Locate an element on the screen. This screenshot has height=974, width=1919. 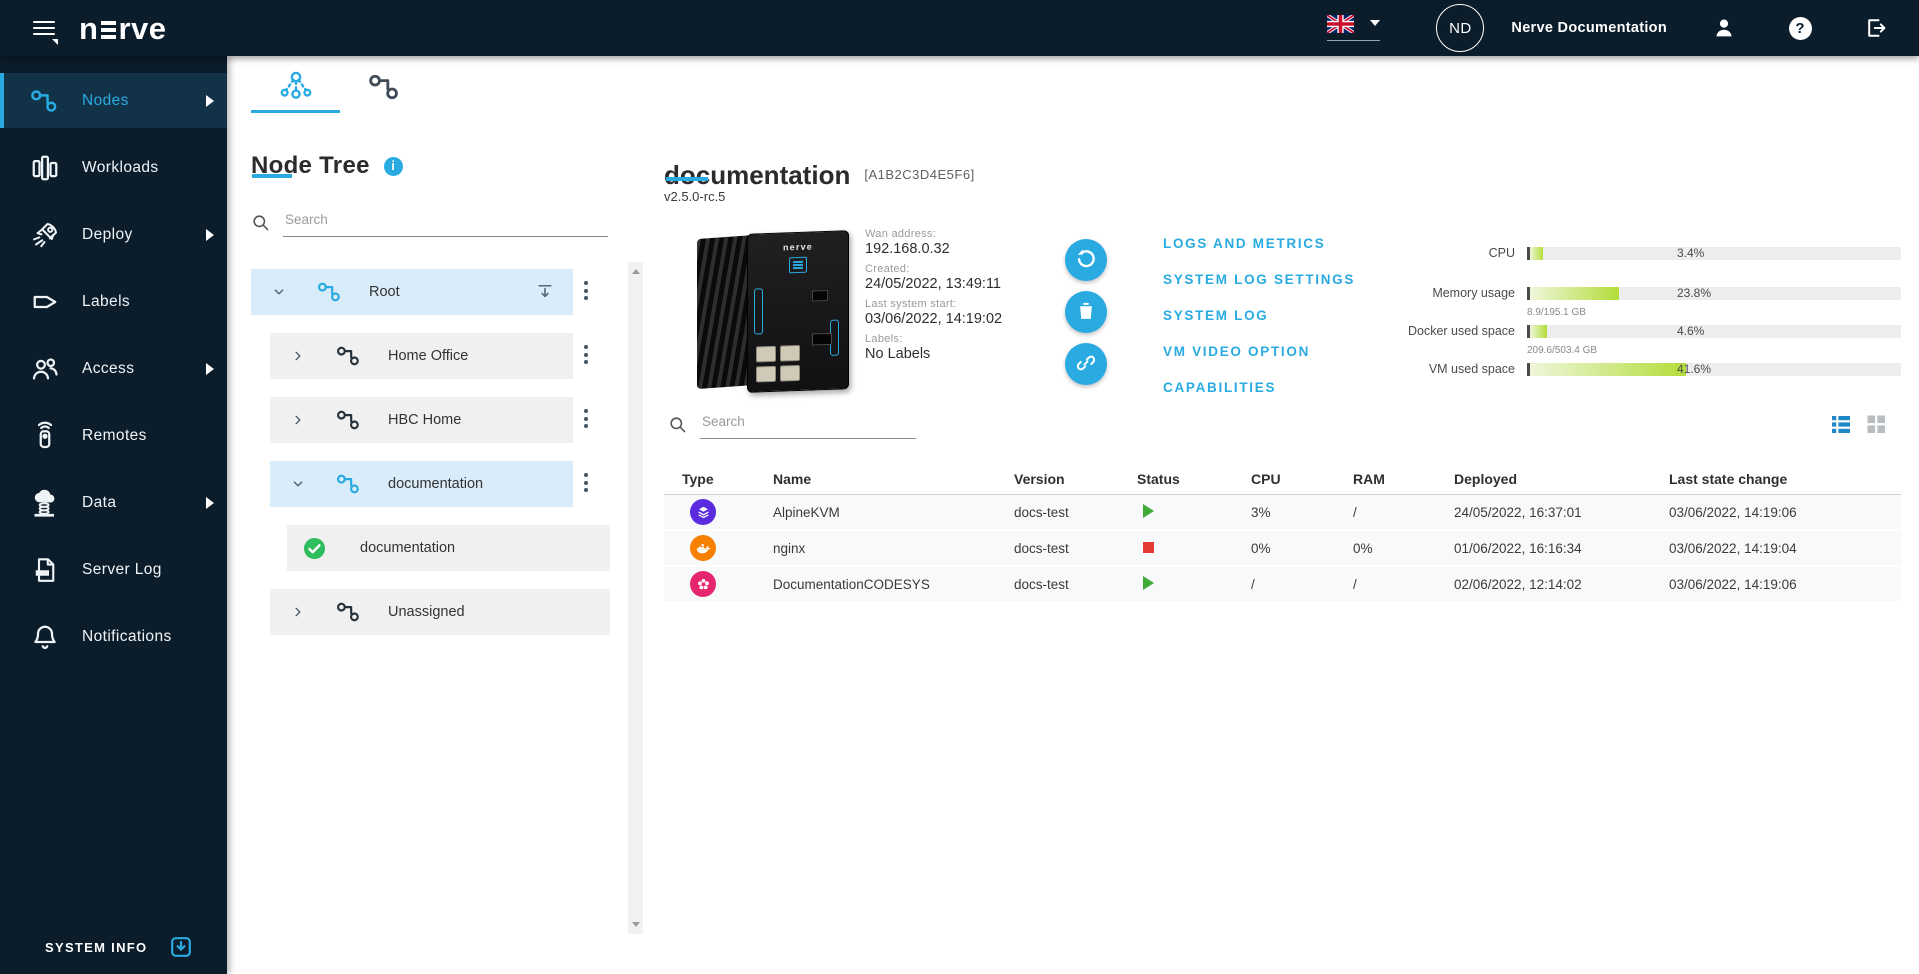
connect-button is located at coordinates (1086, 364).